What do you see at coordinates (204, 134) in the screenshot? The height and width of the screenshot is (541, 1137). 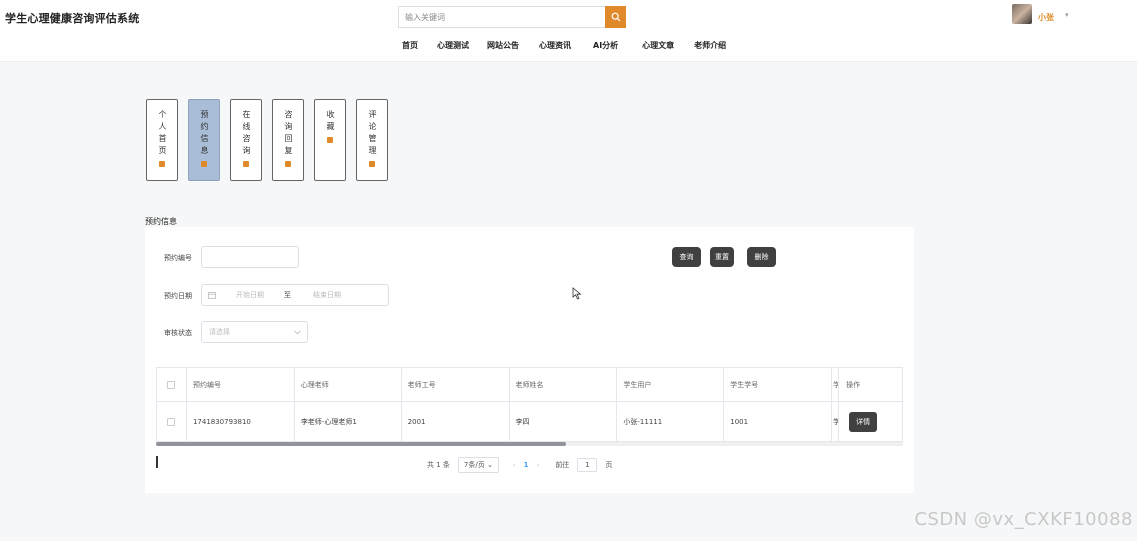 I see `tab-label: 预约信息` at bounding box center [204, 134].